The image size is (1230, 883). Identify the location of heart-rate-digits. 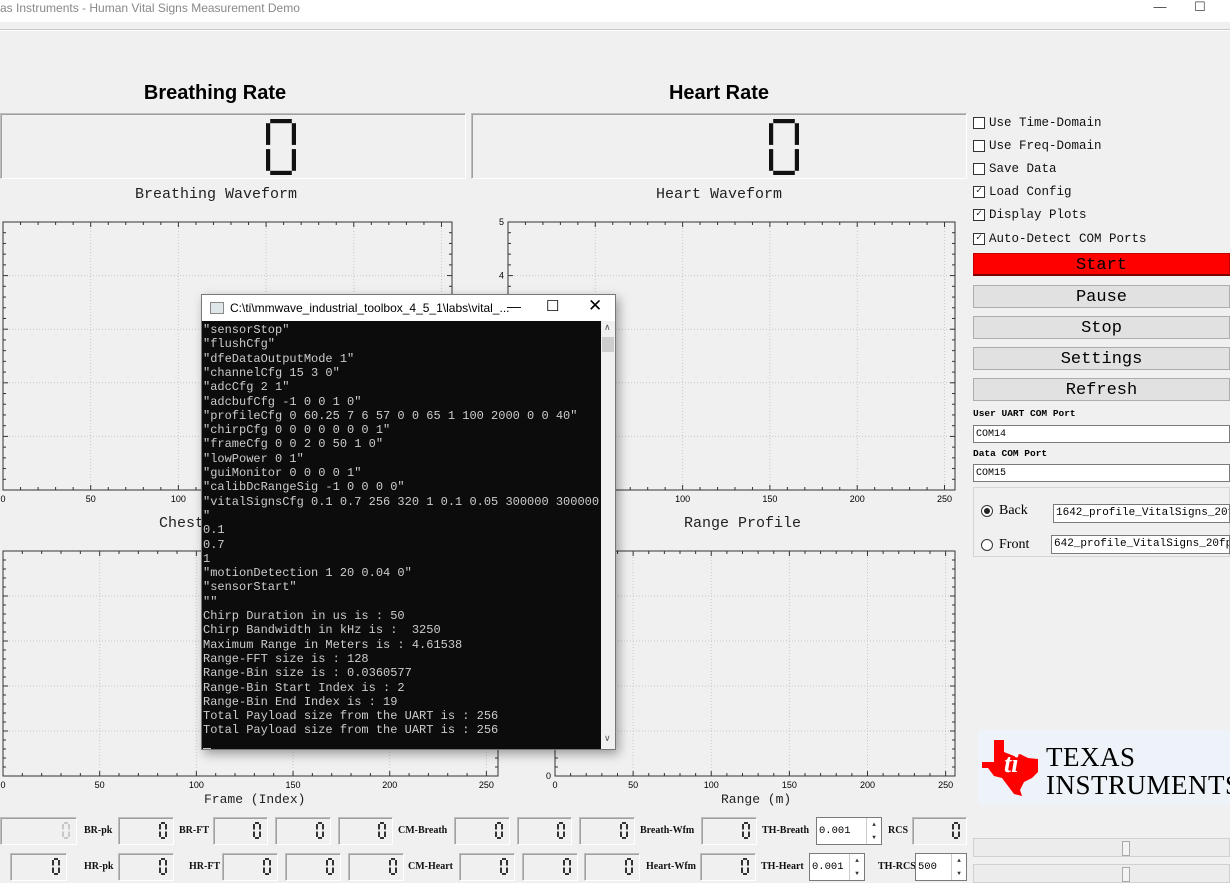
(784, 147).